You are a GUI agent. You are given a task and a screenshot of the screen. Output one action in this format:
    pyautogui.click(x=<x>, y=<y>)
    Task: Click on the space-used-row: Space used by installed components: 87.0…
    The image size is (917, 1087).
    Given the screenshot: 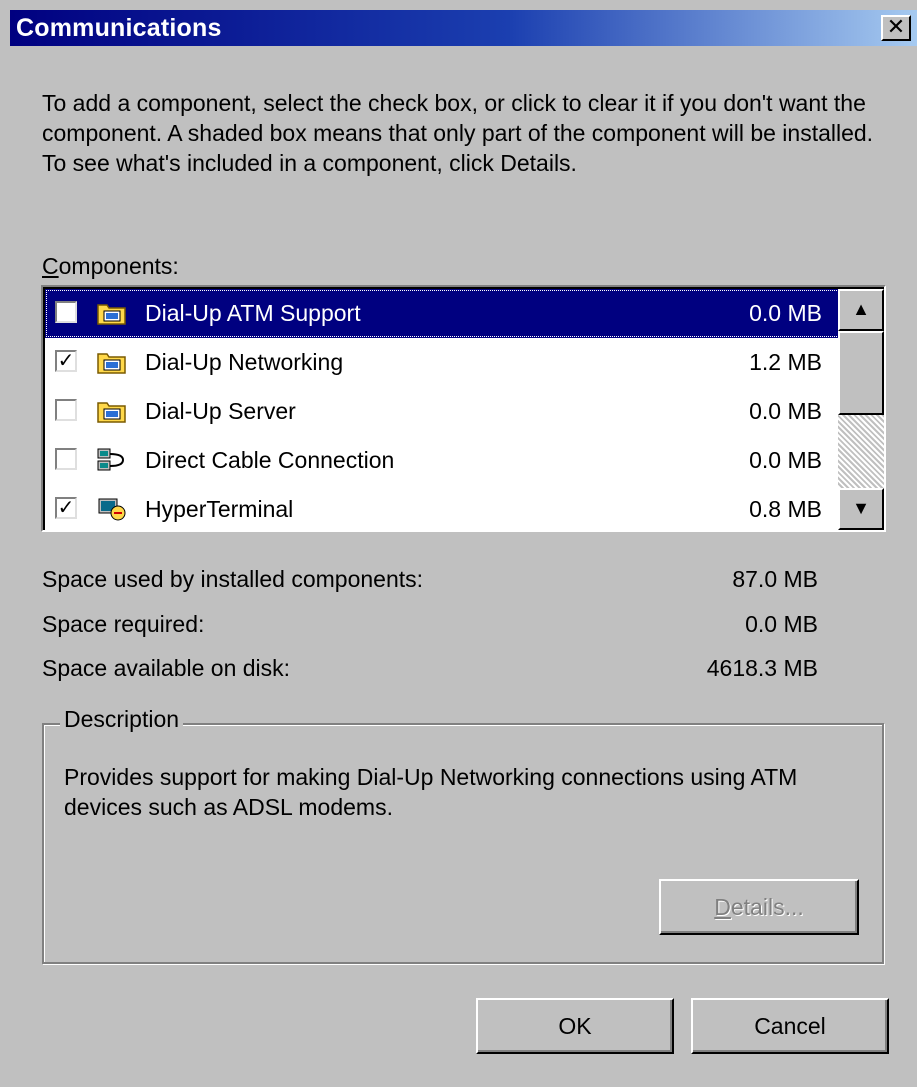 What is the action you would take?
    pyautogui.click(x=430, y=579)
    